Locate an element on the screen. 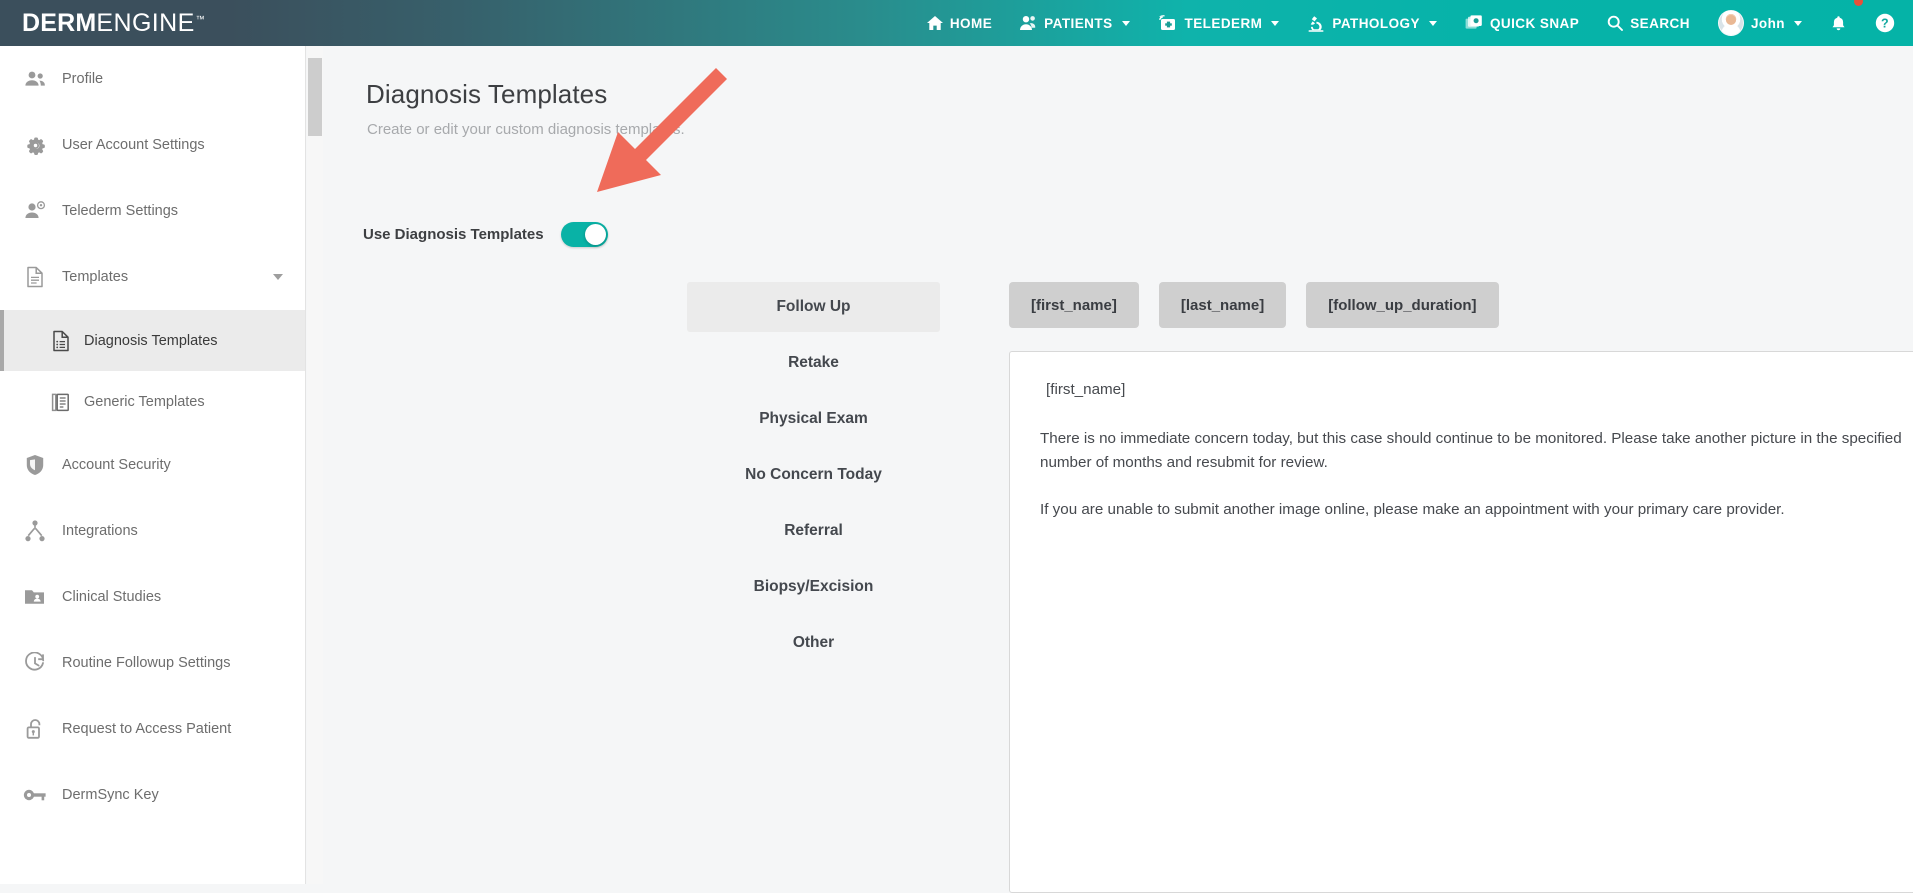  shield-icon is located at coordinates (35, 465).